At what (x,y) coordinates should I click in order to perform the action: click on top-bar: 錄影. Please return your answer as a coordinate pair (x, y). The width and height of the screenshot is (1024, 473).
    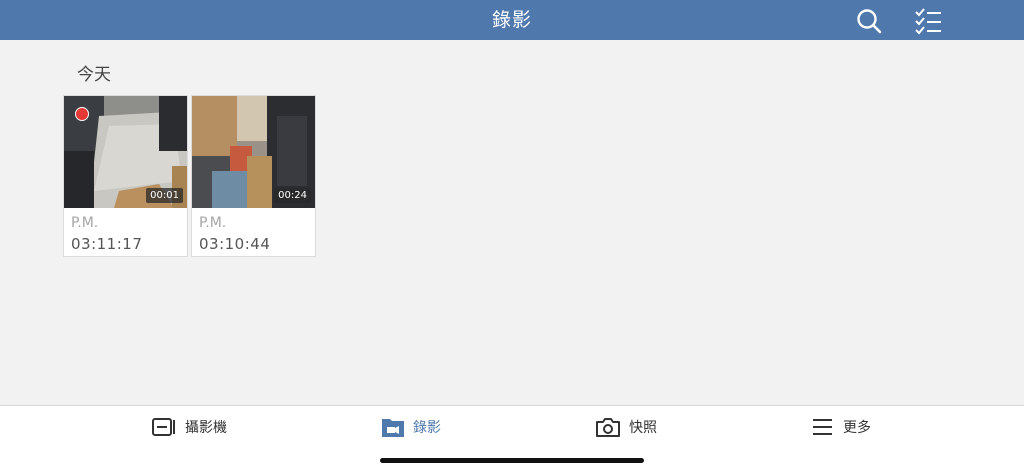
    Looking at the image, I should click on (512, 20).